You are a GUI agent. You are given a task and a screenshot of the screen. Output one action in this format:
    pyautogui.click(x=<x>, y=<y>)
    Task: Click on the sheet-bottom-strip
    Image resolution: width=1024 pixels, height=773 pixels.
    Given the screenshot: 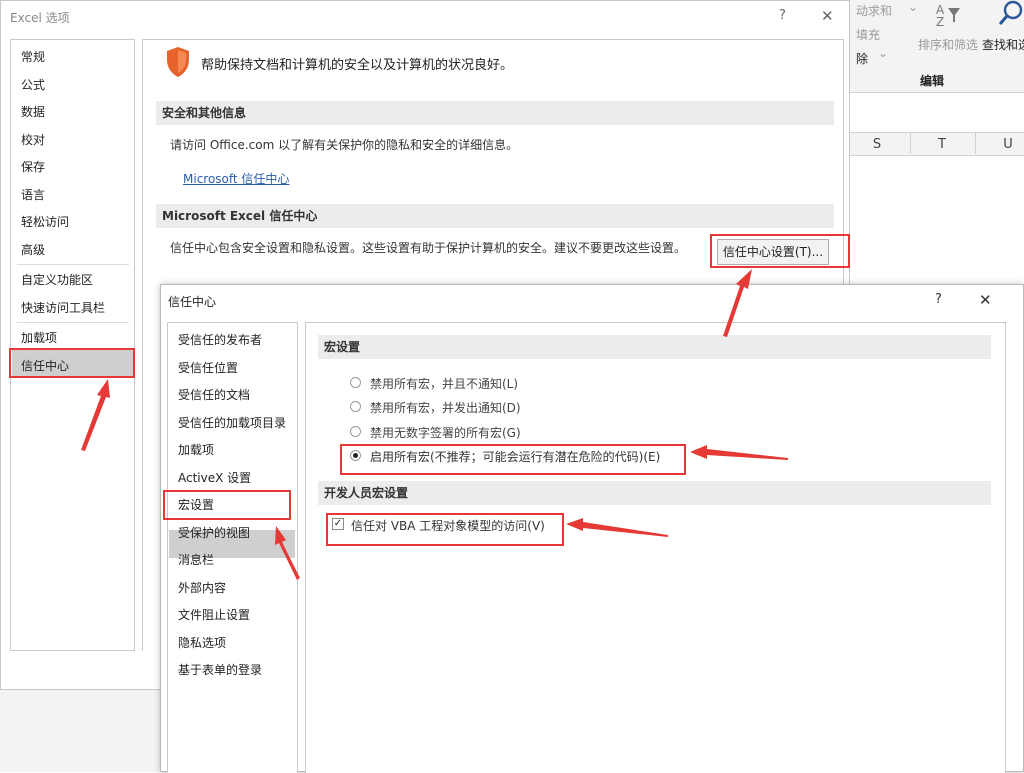 What is the action you would take?
    pyautogui.click(x=80, y=731)
    